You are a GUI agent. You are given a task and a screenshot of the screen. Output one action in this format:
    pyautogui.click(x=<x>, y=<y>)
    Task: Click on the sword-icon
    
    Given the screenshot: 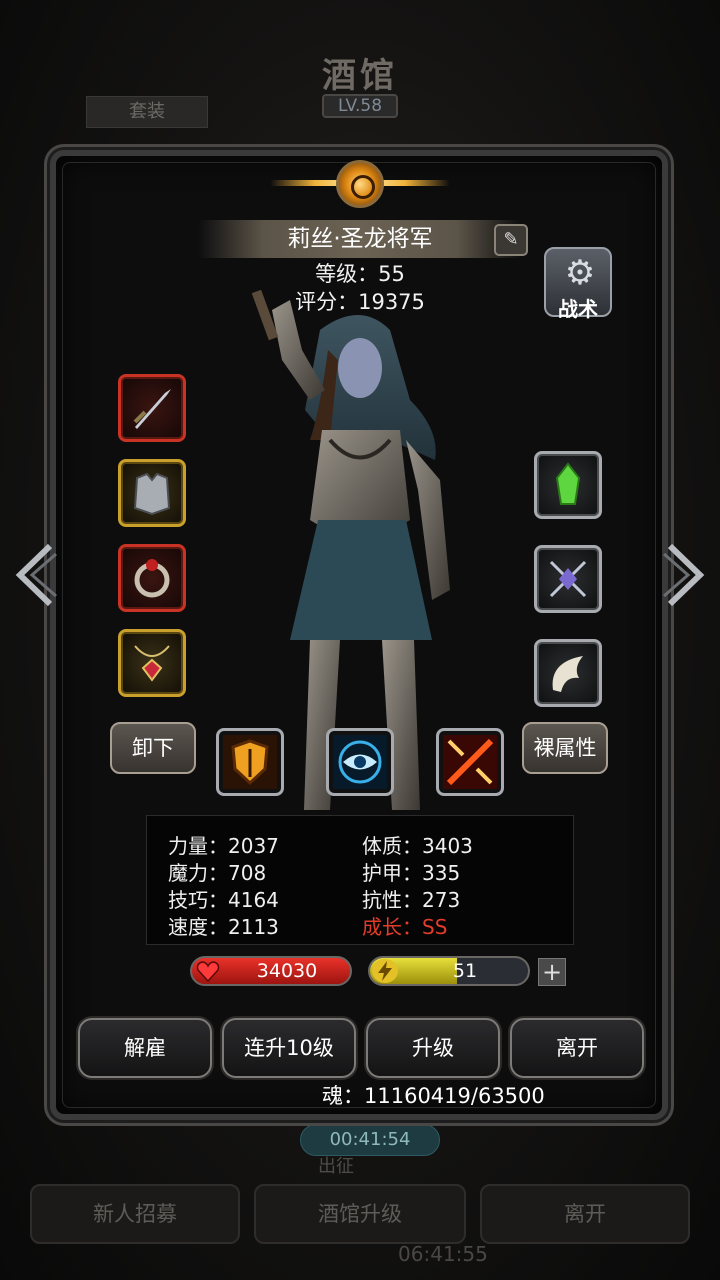 What is the action you would take?
    pyautogui.click(x=152, y=409)
    